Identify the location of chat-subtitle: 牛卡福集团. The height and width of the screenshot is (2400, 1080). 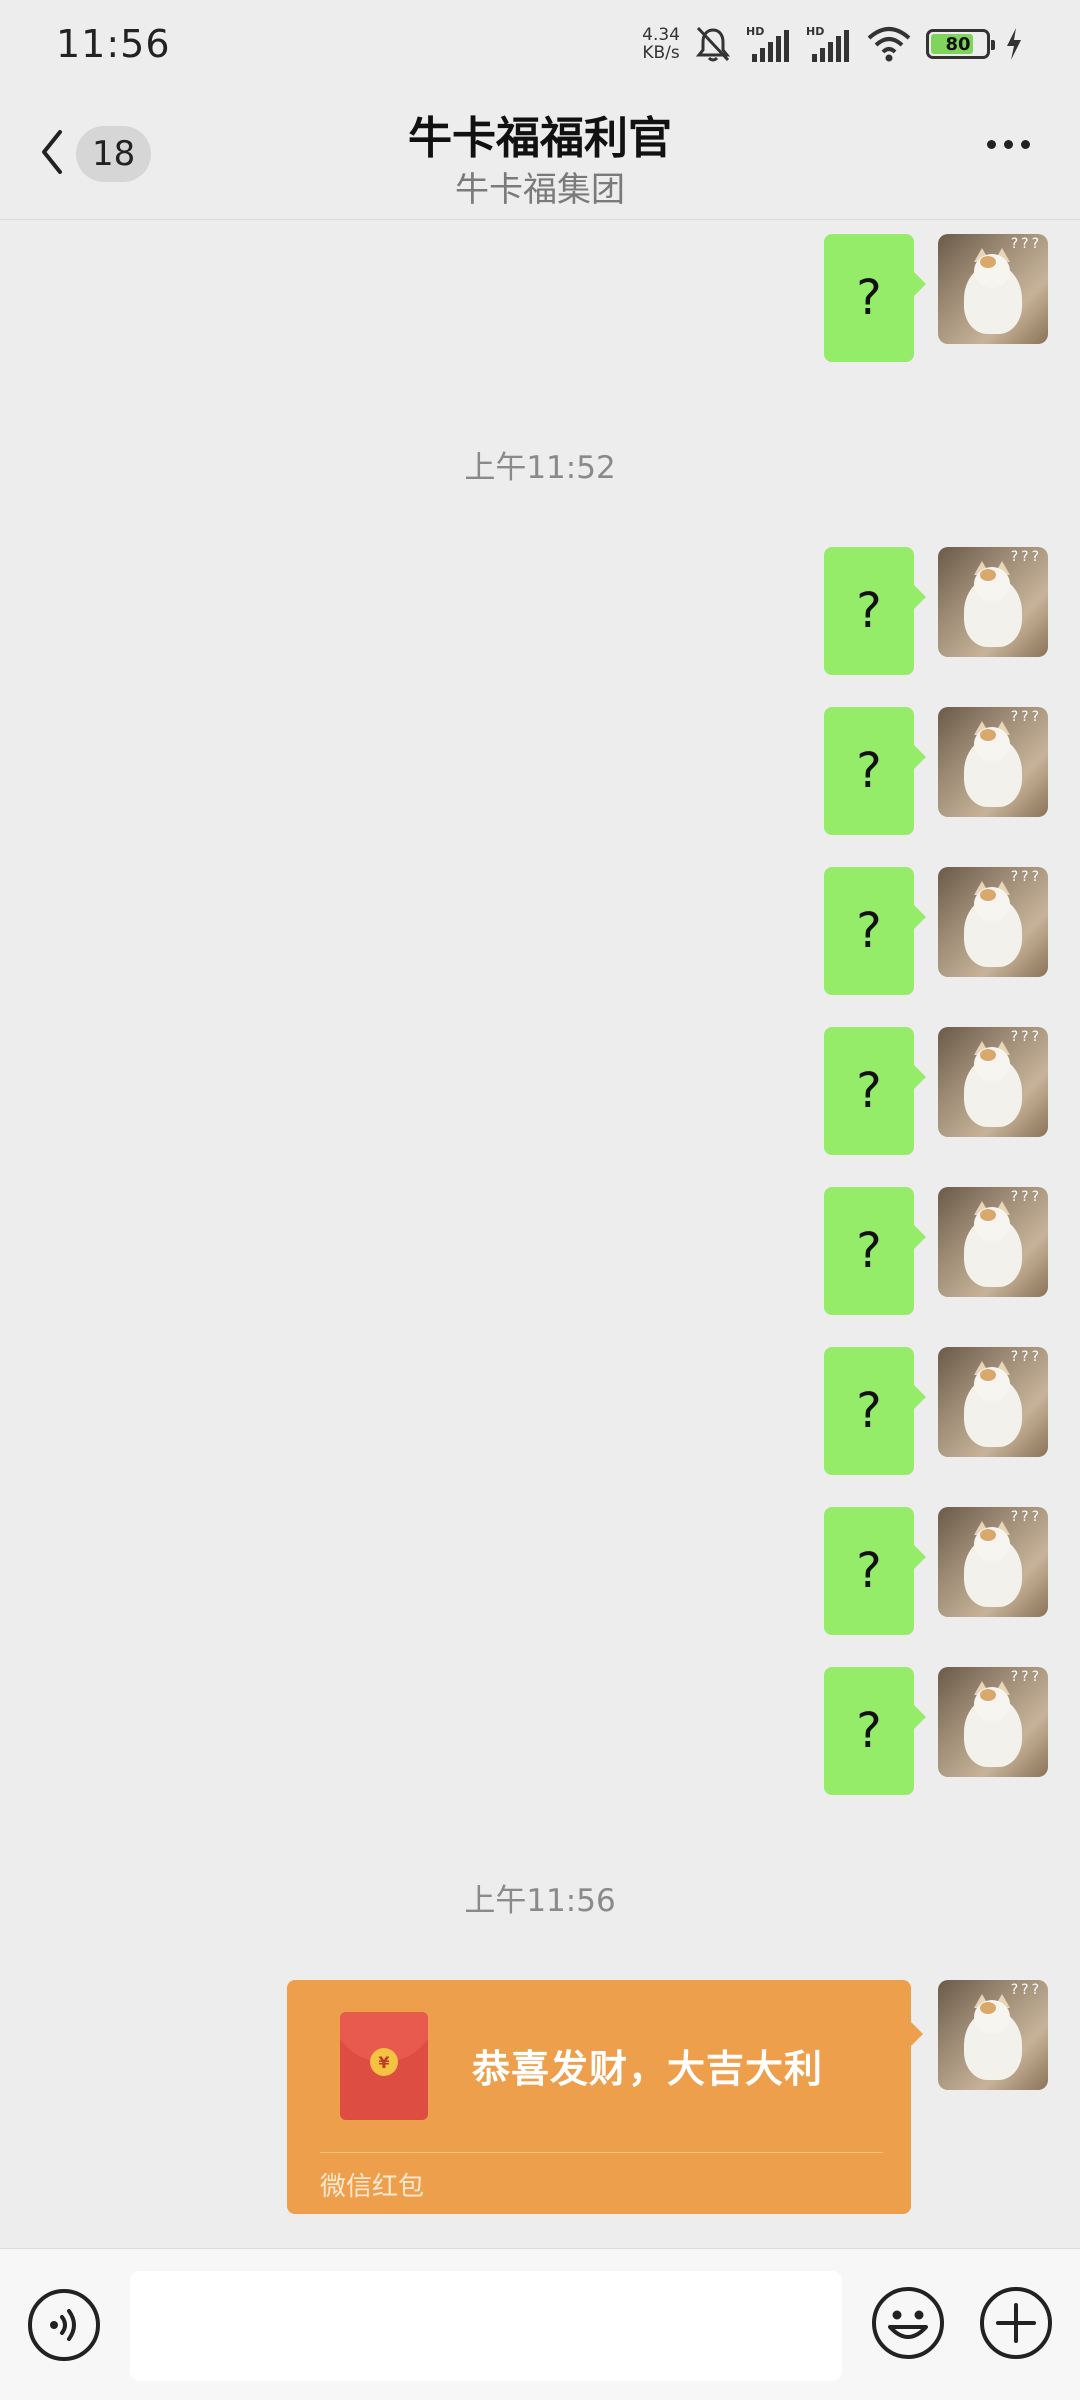
(540, 190).